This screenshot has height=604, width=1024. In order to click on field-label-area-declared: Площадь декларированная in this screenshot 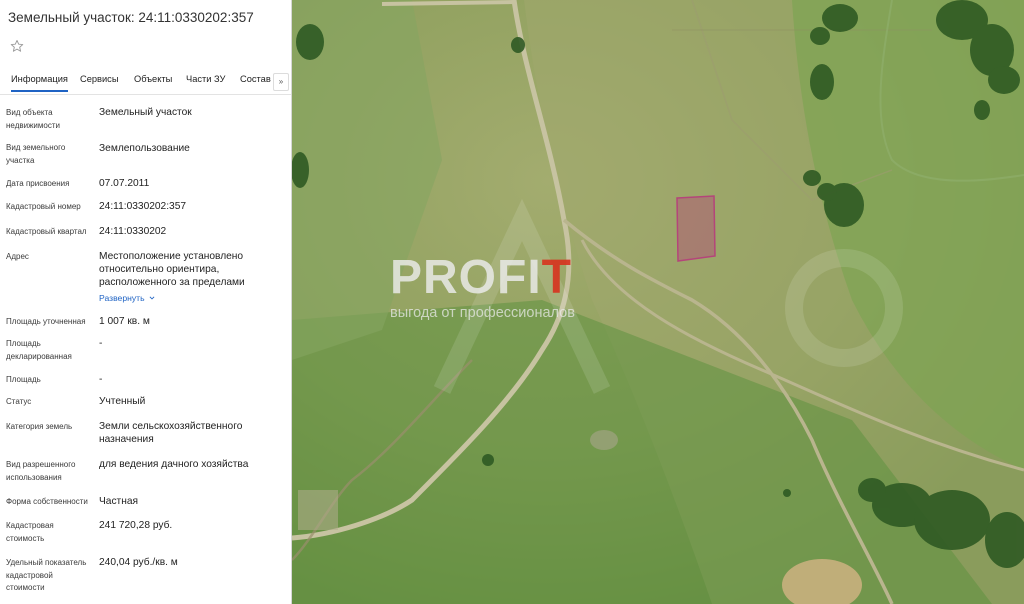, I will do `click(39, 350)`.